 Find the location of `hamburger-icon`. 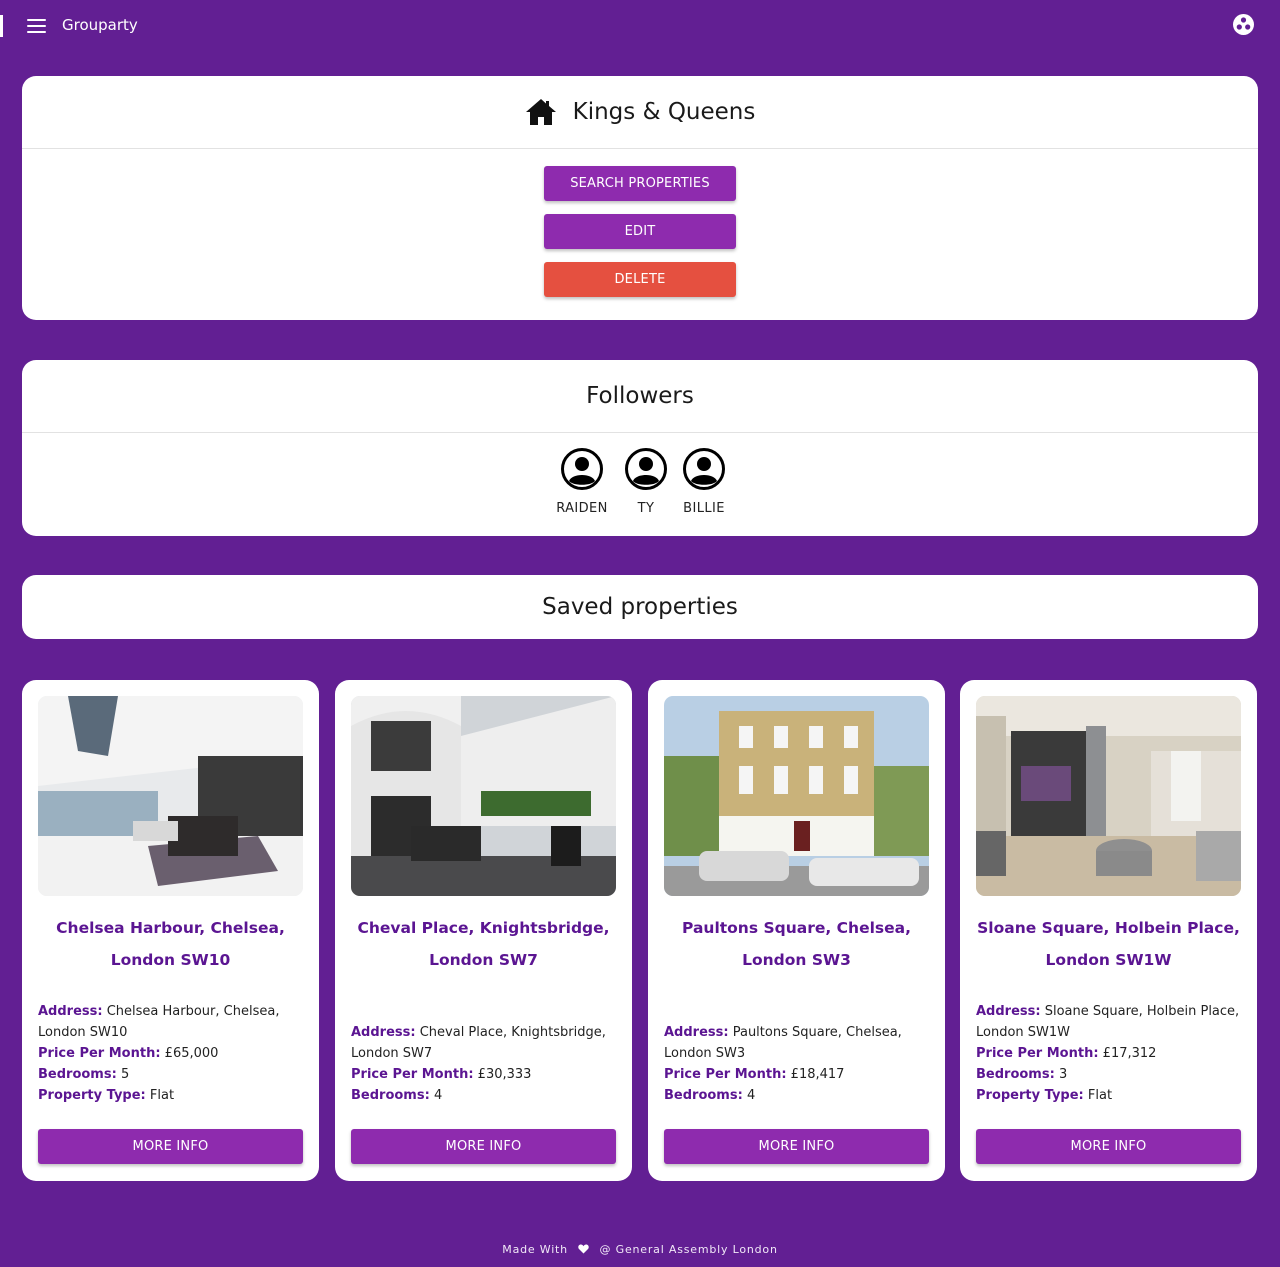

hamburger-icon is located at coordinates (36, 26).